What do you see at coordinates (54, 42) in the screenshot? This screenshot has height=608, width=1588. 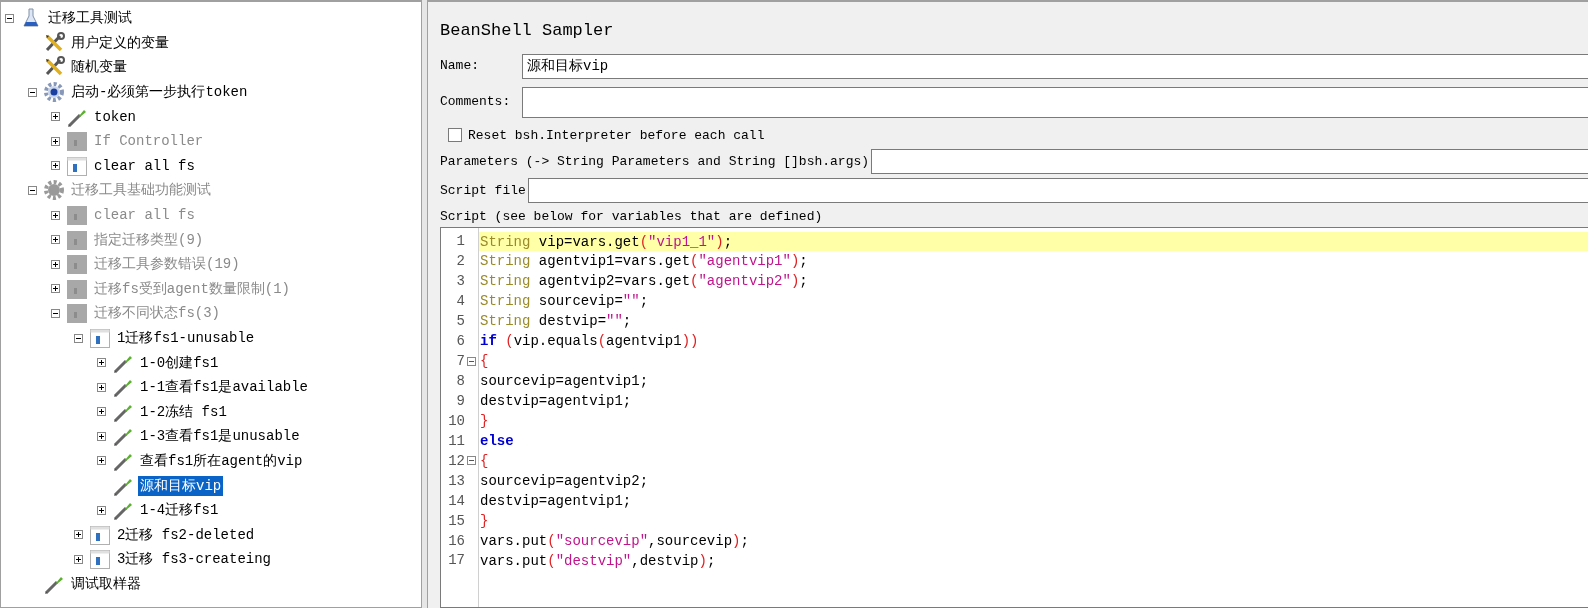 I see `tools-icon` at bounding box center [54, 42].